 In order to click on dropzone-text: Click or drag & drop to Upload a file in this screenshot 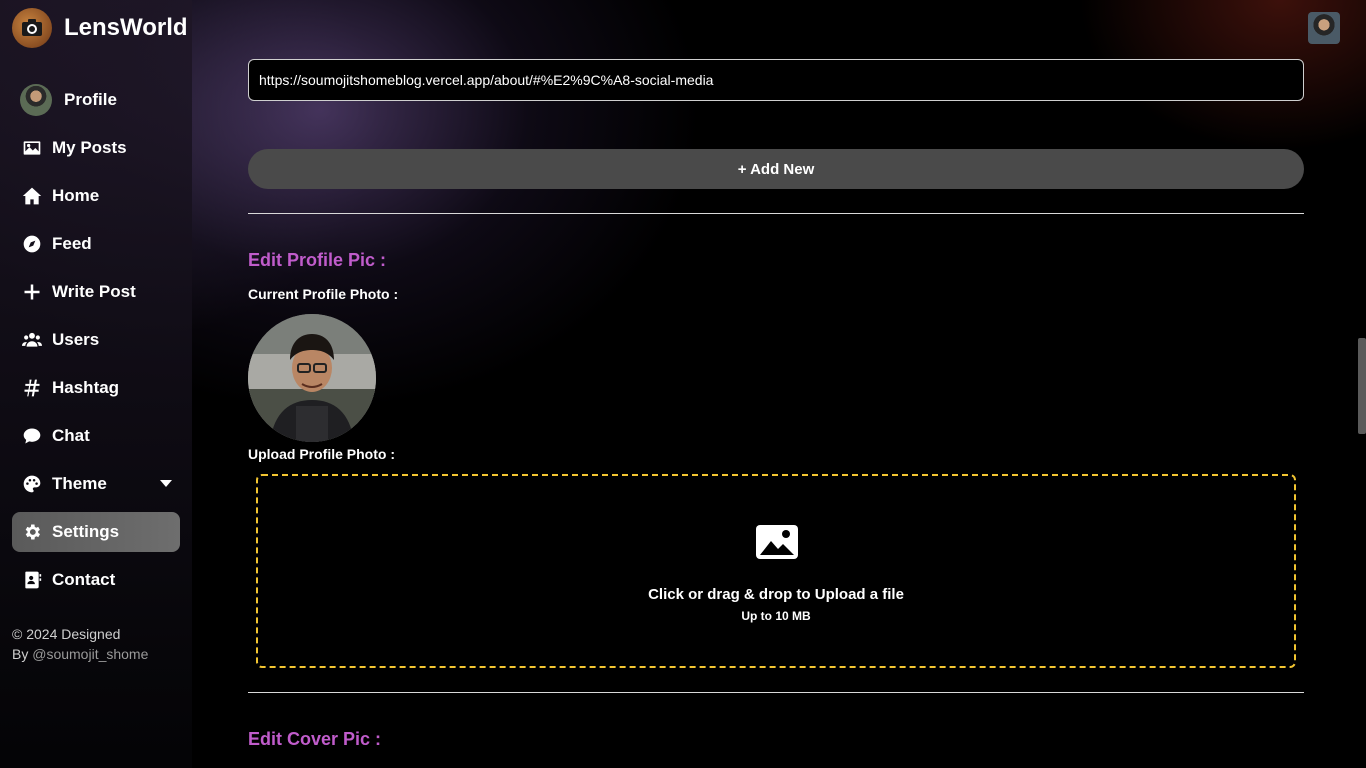, I will do `click(776, 594)`.